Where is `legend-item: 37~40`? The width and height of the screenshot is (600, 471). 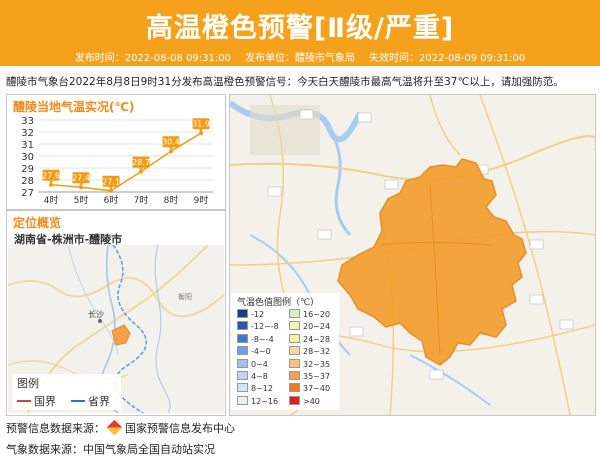
legend-item: 37~40 is located at coordinates (315, 388).